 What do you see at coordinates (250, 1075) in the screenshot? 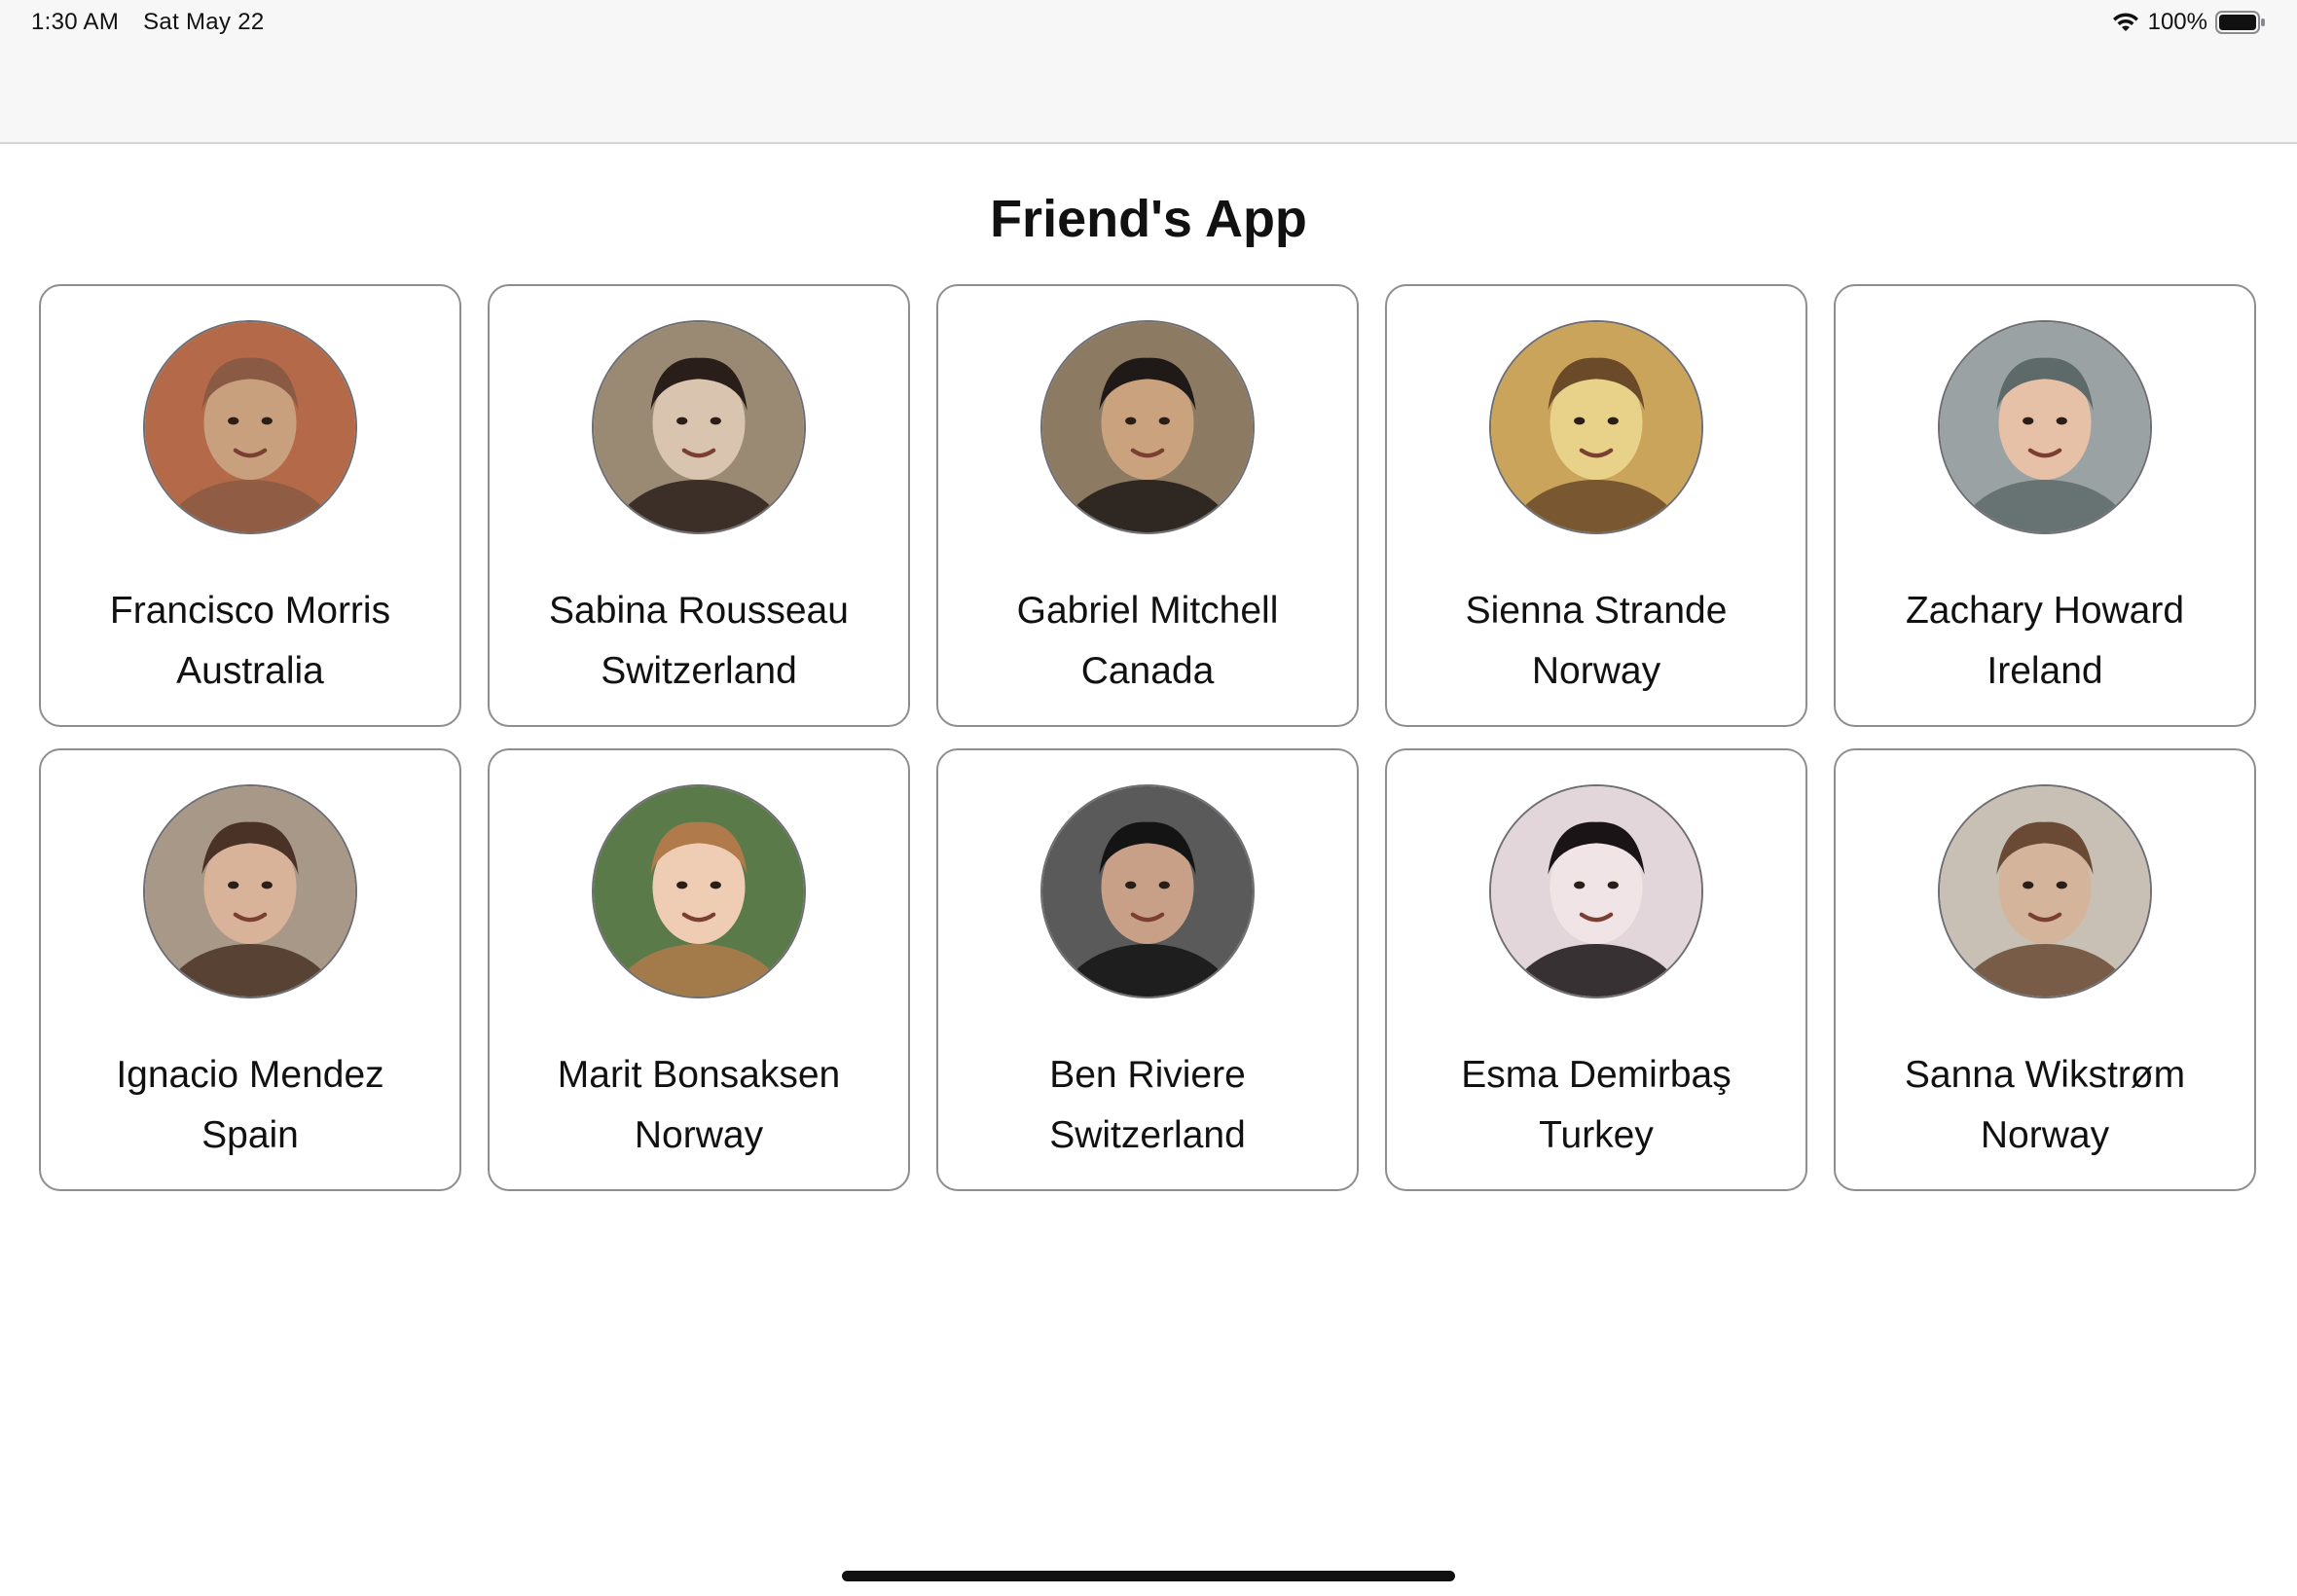
I see `friend-name: Ignacio Mendez` at bounding box center [250, 1075].